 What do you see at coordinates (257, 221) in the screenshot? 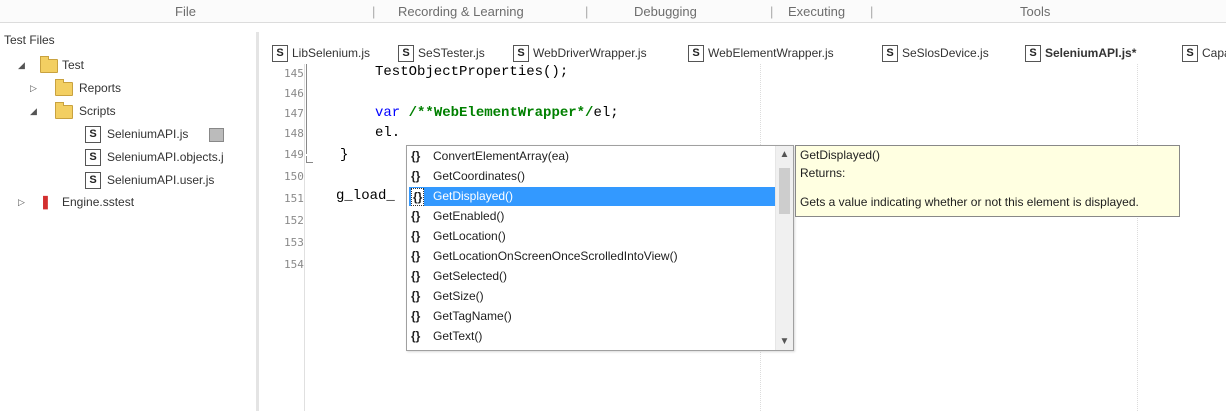
I see `panel-splitter` at bounding box center [257, 221].